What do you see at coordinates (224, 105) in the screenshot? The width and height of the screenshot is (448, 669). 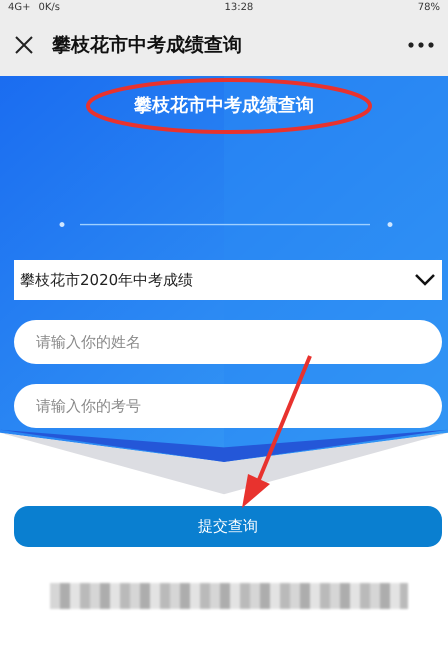 I see `banner-title: 攀枝花市中考成绩查询` at bounding box center [224, 105].